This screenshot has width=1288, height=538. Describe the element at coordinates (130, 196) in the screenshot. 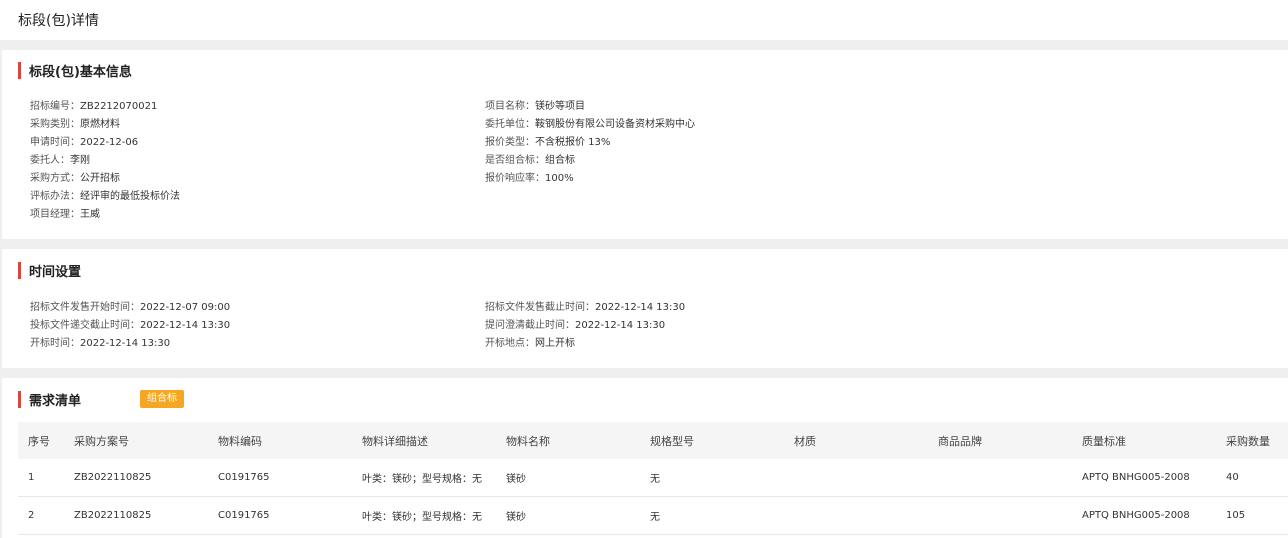

I see `info-value: 经评审的最低投标价法` at that location.